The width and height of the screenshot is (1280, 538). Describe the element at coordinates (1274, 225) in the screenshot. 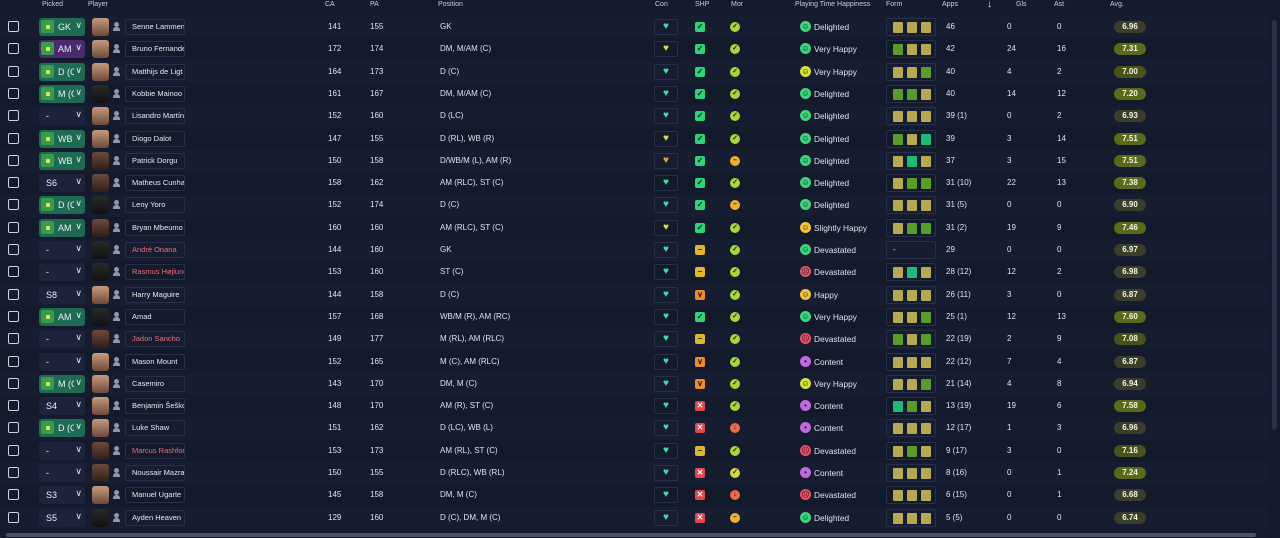

I see `vertical-scroll-thumb` at that location.